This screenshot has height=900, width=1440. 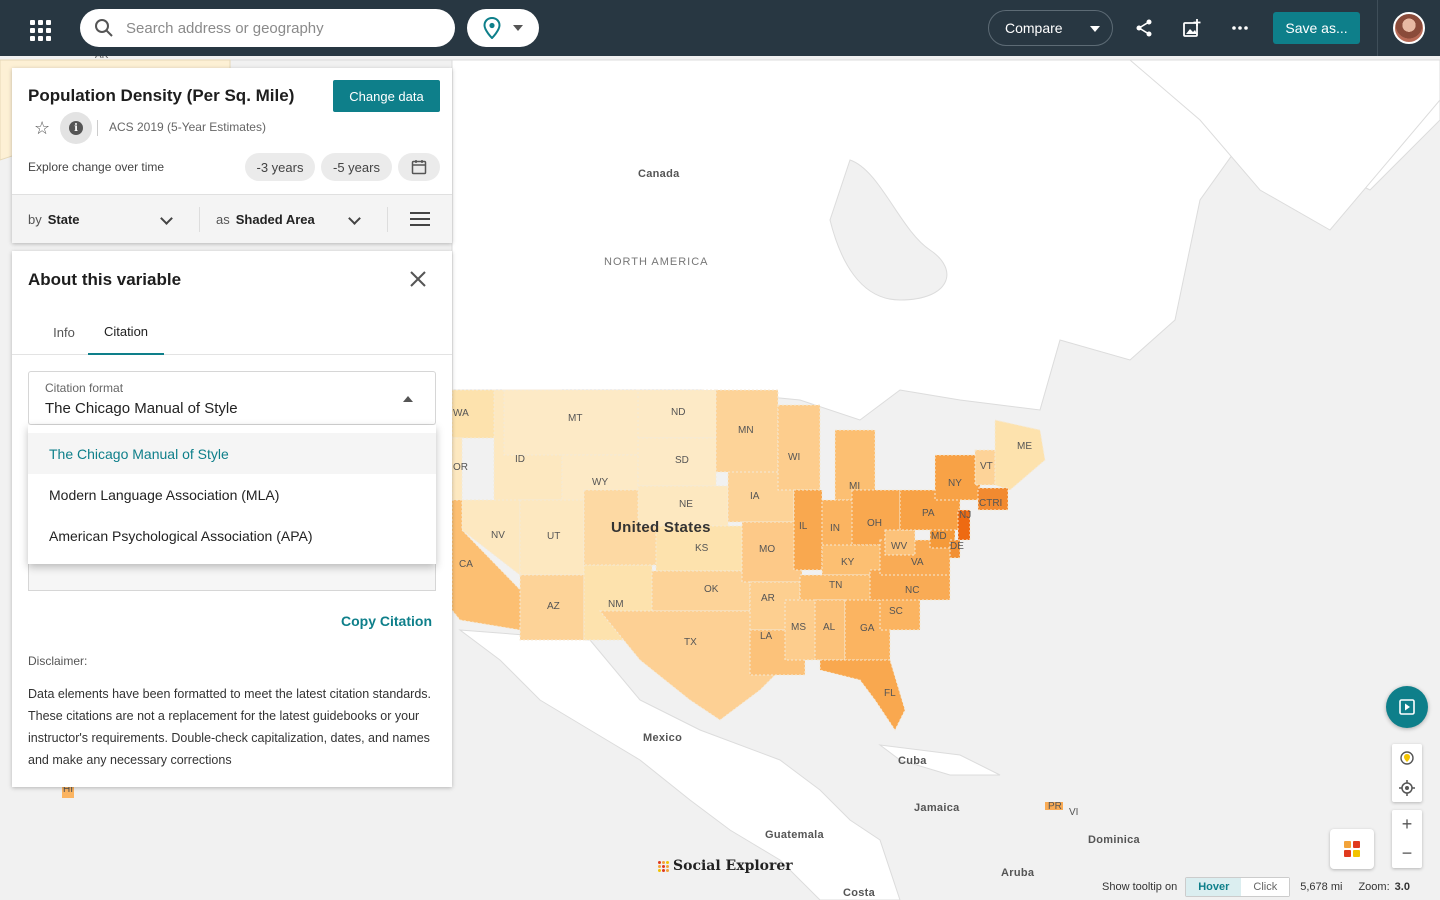 I want to click on label-nv: NV, so click(x=498, y=535).